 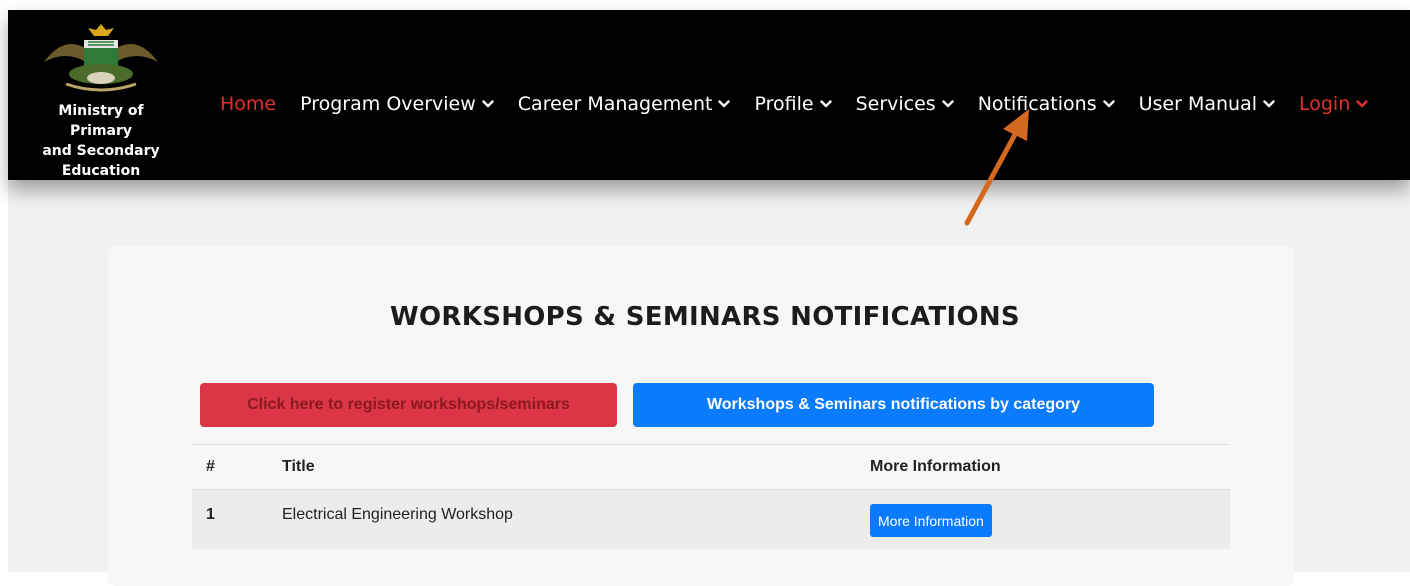 What do you see at coordinates (895, 104) in the screenshot?
I see `nav-services-label: Services` at bounding box center [895, 104].